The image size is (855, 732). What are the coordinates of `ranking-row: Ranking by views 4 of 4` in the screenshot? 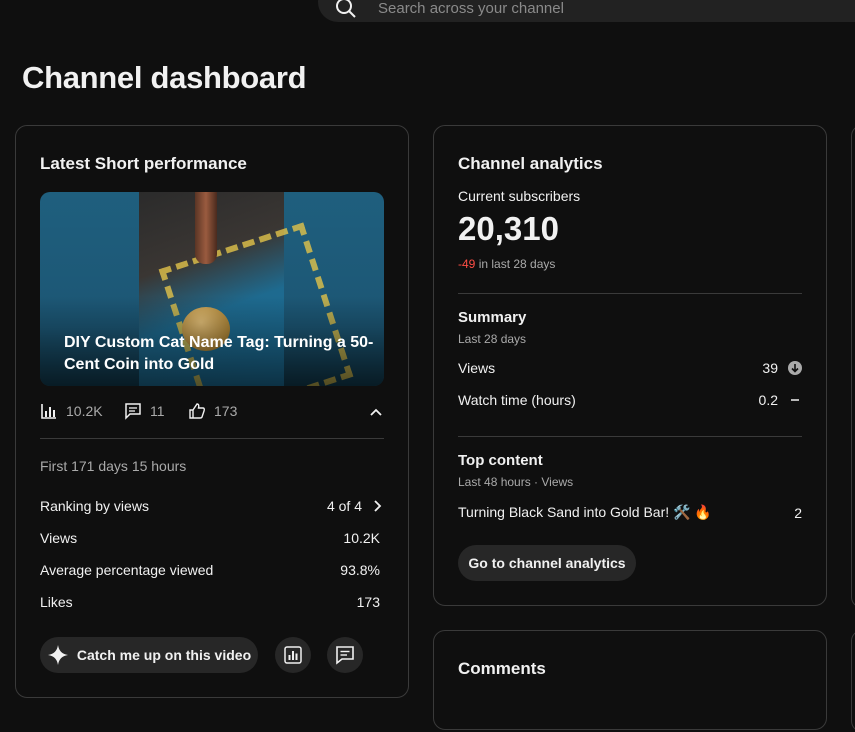 It's located at (212, 506).